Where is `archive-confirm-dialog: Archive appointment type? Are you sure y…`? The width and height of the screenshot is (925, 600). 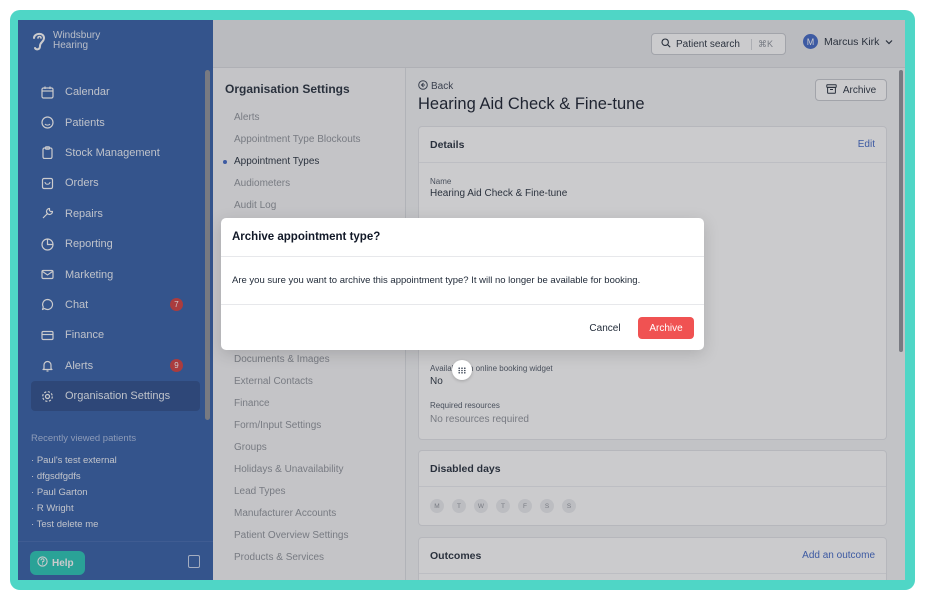 archive-confirm-dialog: Archive appointment type? Are you sure y… is located at coordinates (462, 284).